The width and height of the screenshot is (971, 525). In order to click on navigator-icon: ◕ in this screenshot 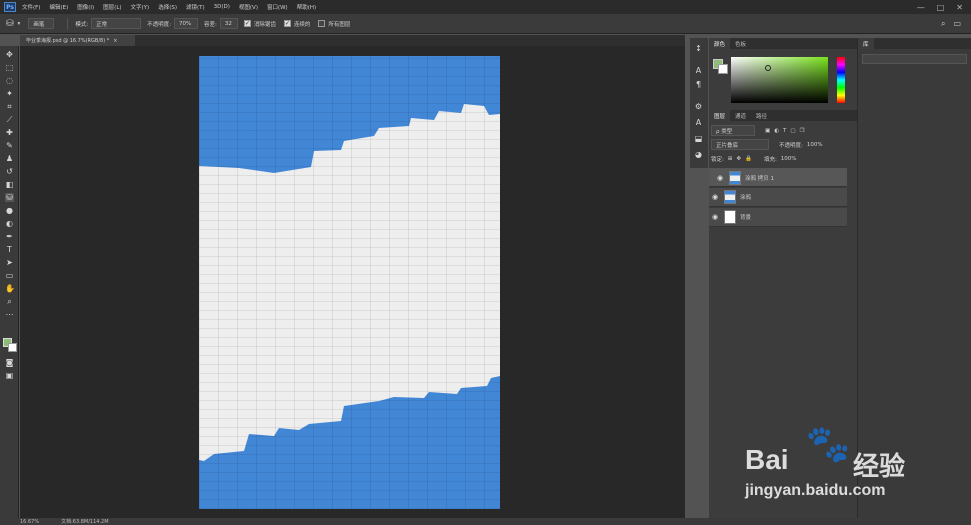, I will do `click(698, 154)`.